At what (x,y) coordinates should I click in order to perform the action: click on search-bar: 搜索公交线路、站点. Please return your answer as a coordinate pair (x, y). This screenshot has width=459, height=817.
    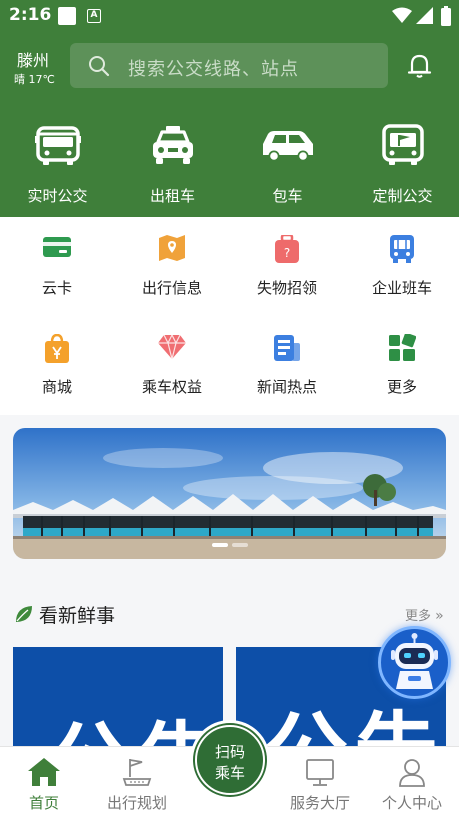
    Looking at the image, I should click on (229, 65).